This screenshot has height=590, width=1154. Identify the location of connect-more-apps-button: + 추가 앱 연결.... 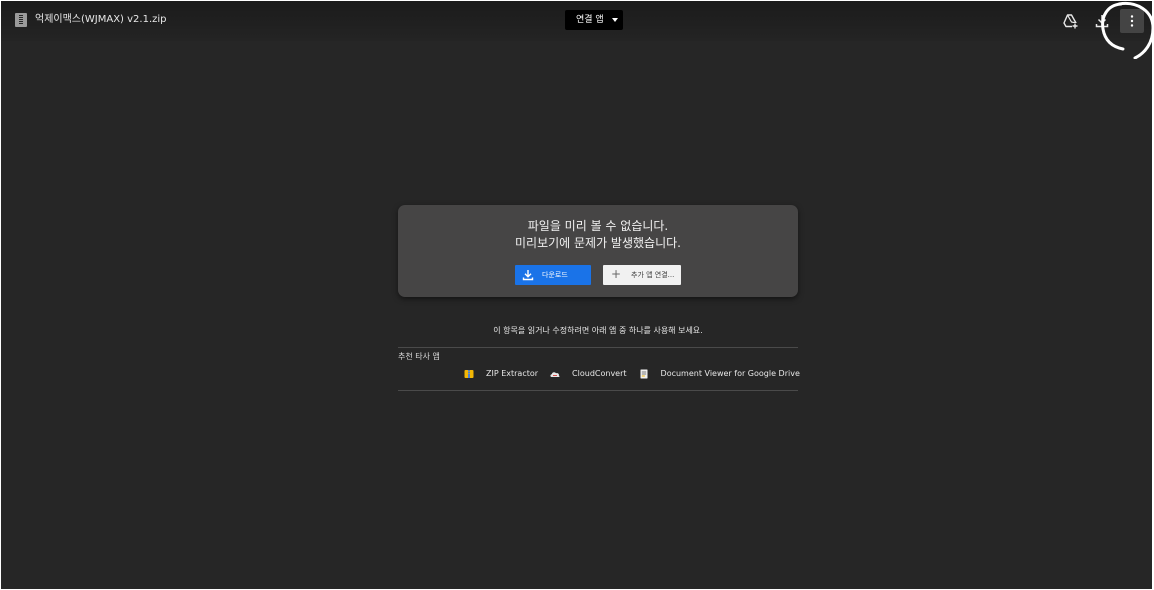
(642, 275).